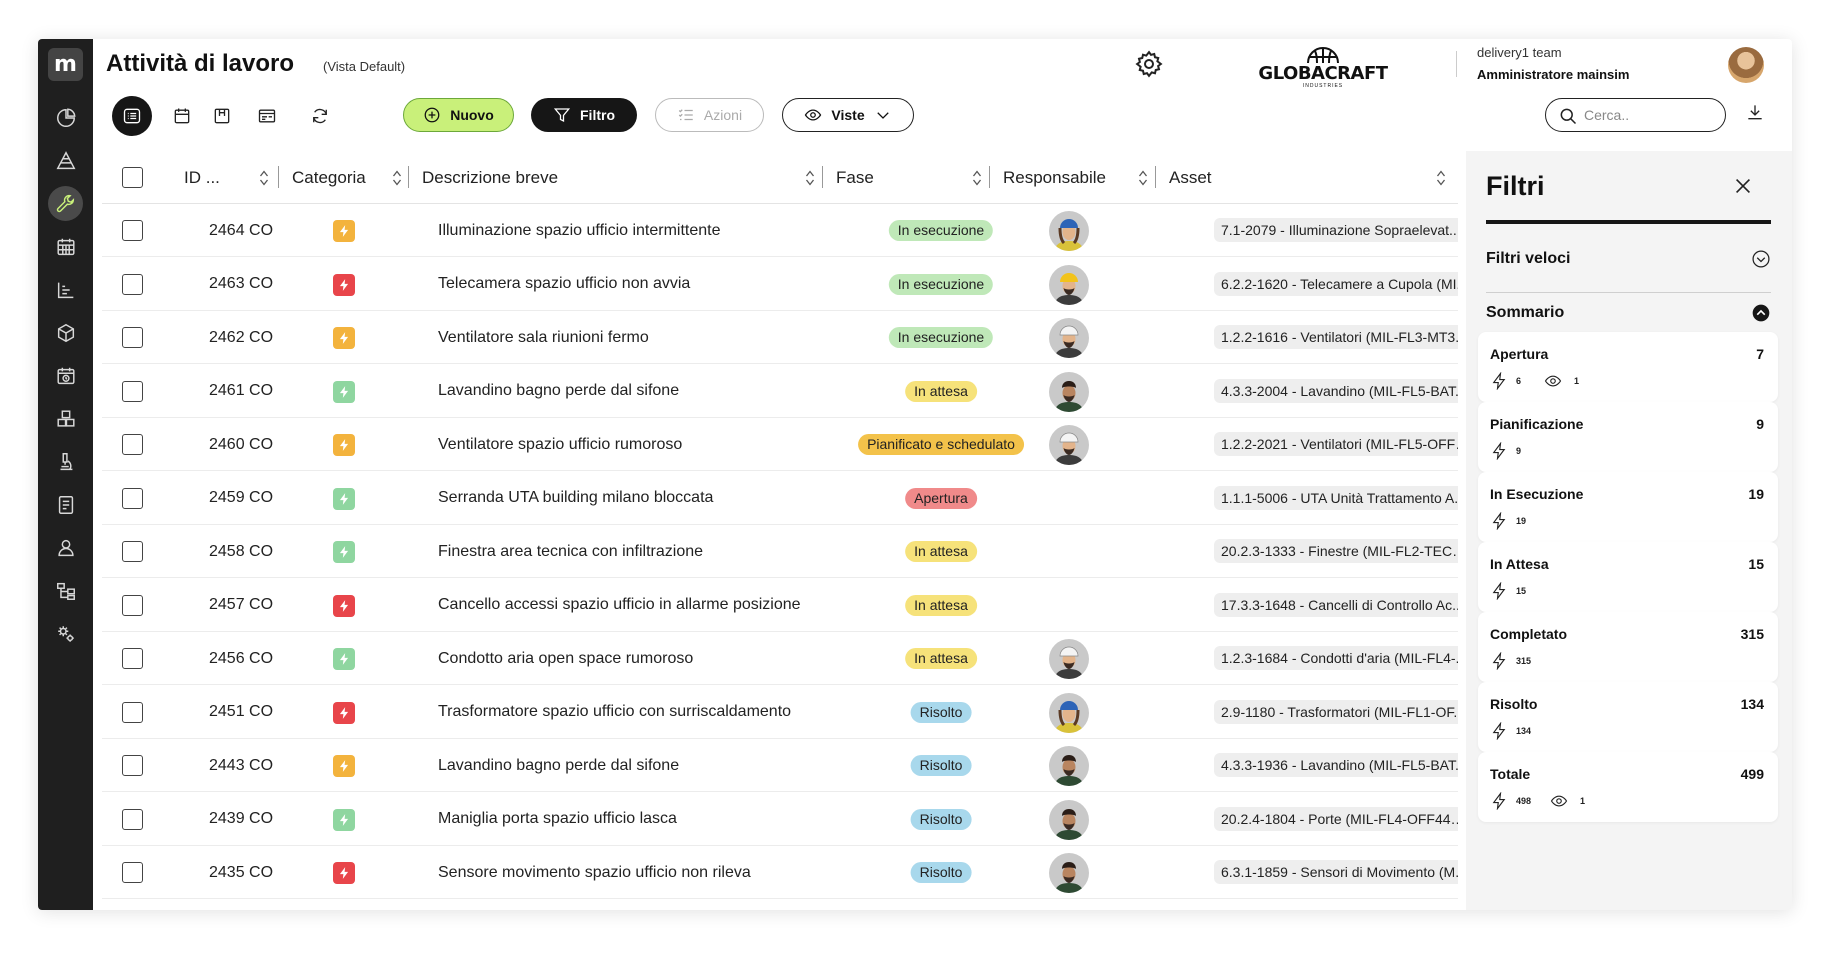 The width and height of the screenshot is (1837, 960). Describe the element at coordinates (241, 658) in the screenshot. I see `work-order-id: 2456 CO` at that location.